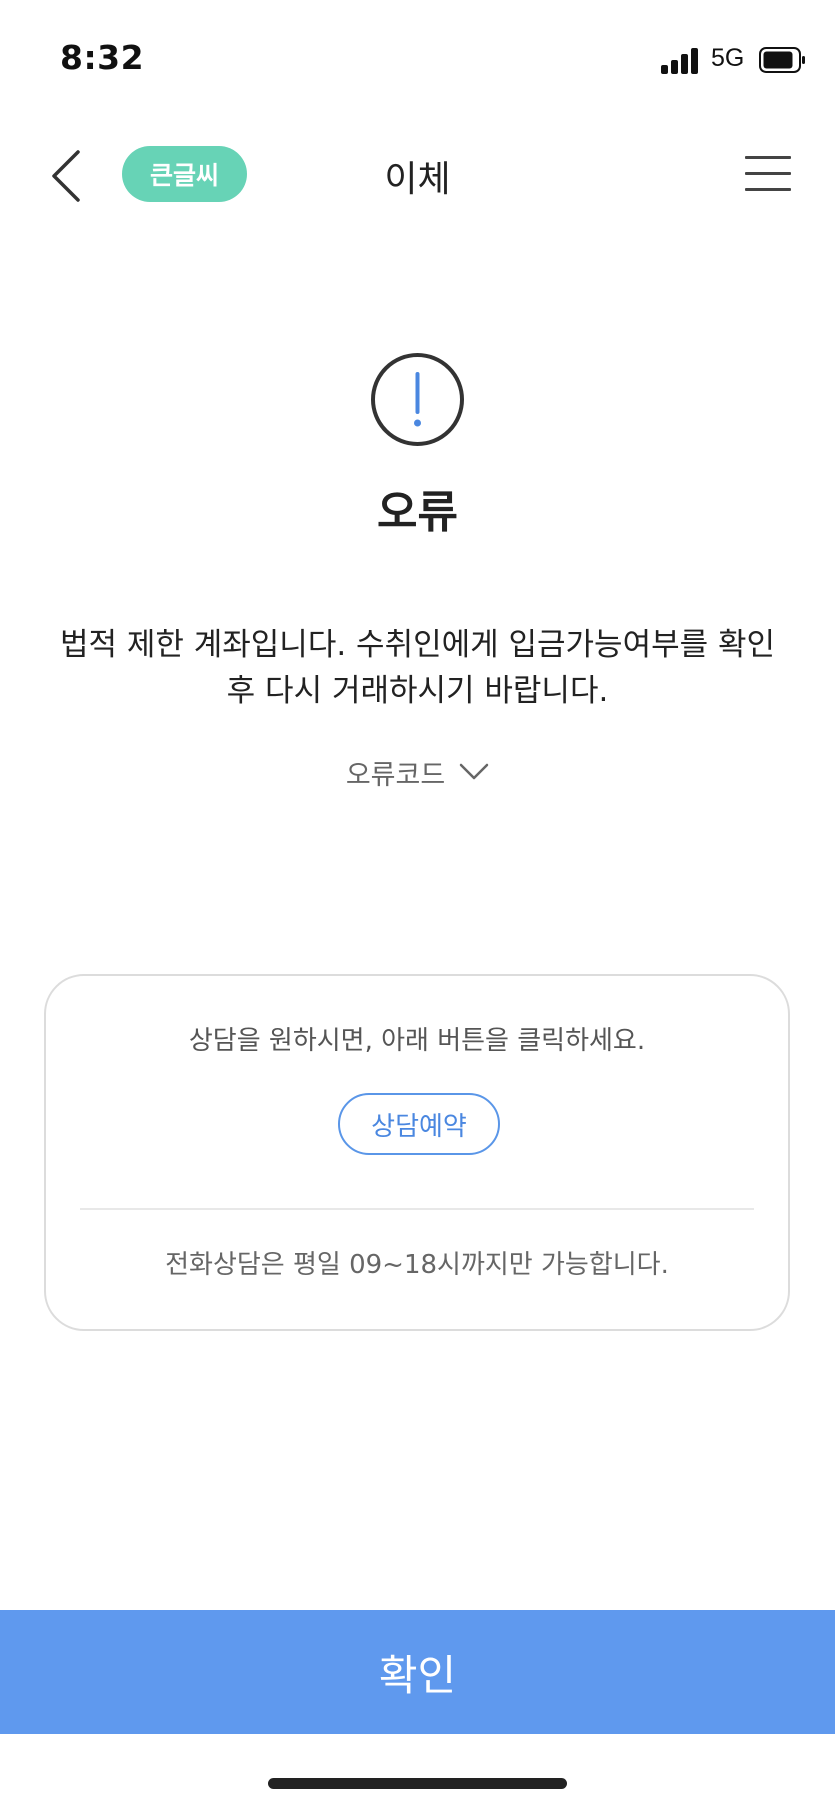 This screenshot has width=835, height=1809. I want to click on menu-button, so click(771, 174).